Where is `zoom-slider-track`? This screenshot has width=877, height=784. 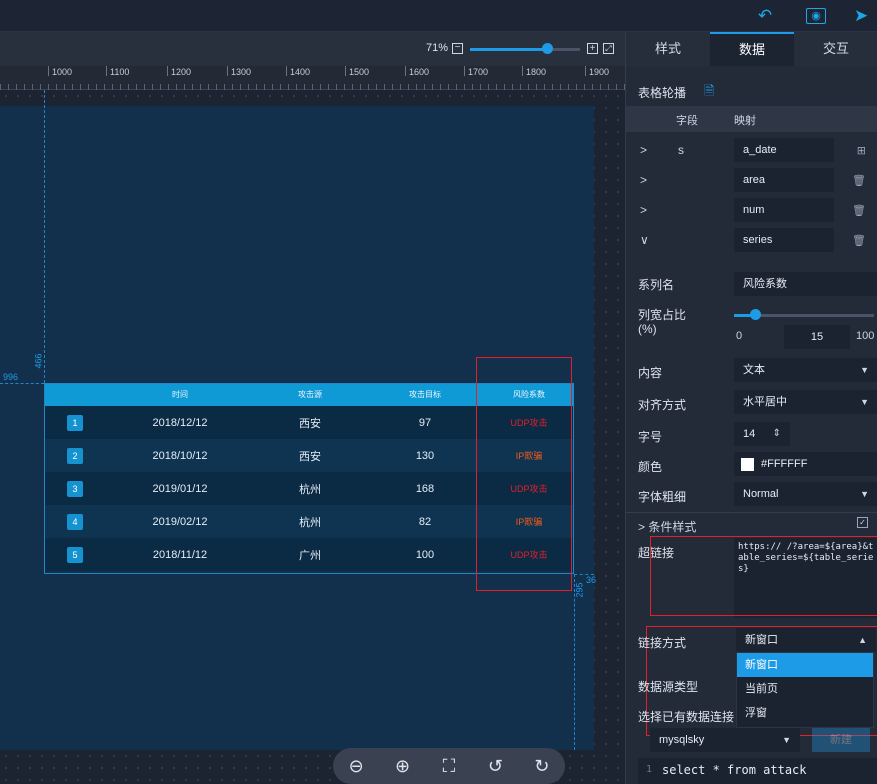
zoom-slider-track is located at coordinates (525, 49).